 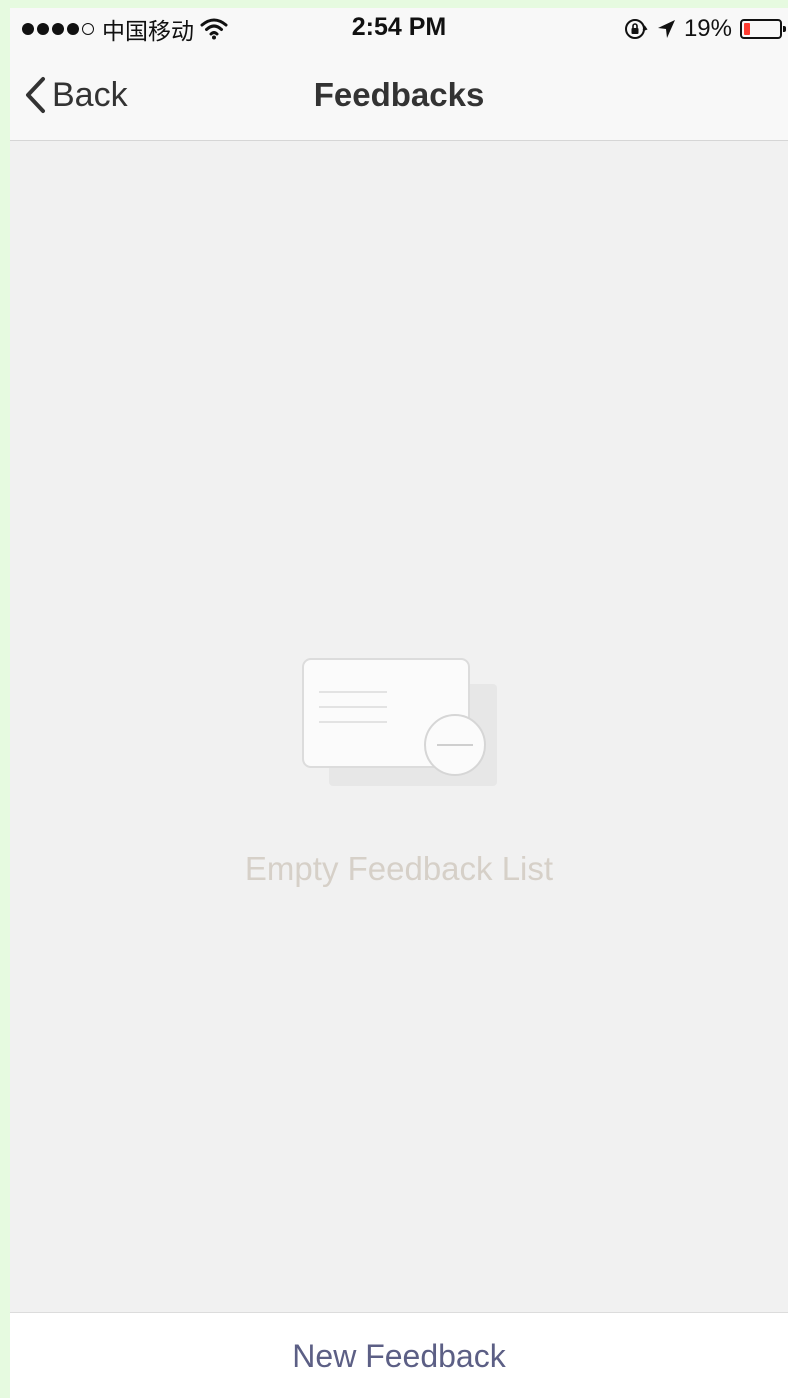 I want to click on new-feedback-button: New Feedback, so click(x=399, y=1355).